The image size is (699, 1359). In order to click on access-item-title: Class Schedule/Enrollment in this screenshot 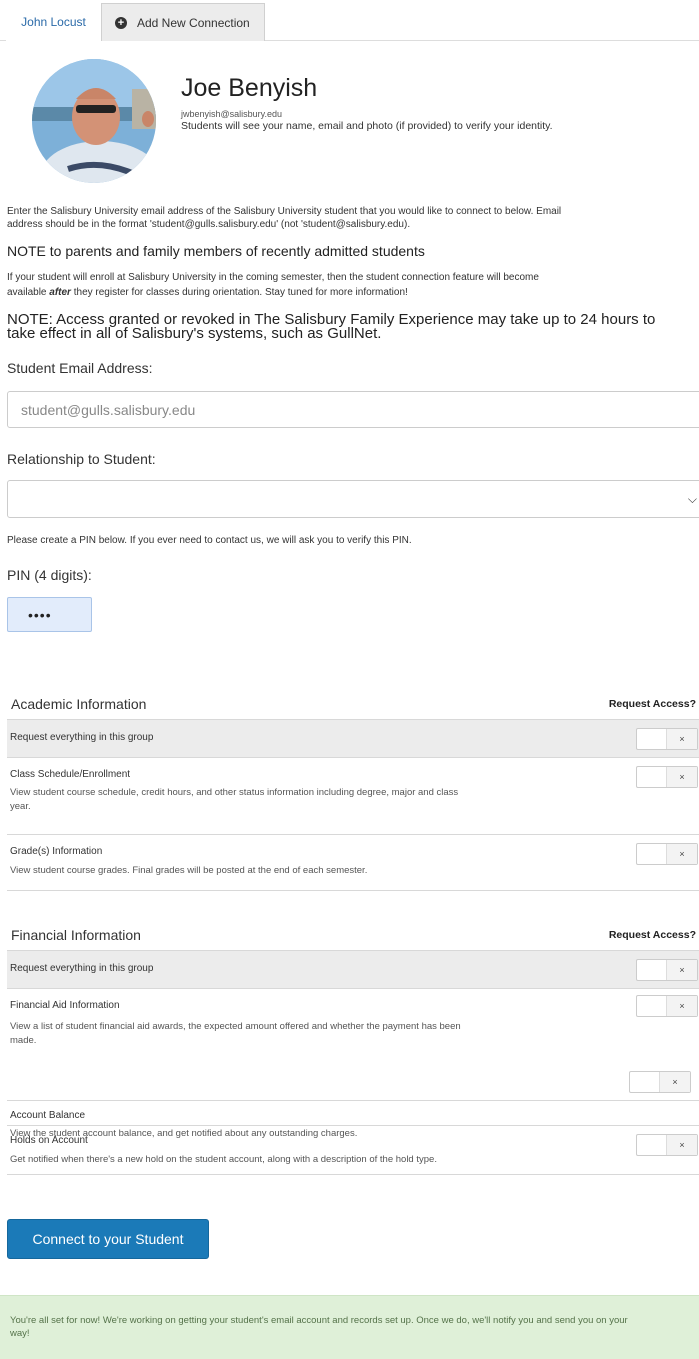, I will do `click(70, 774)`.